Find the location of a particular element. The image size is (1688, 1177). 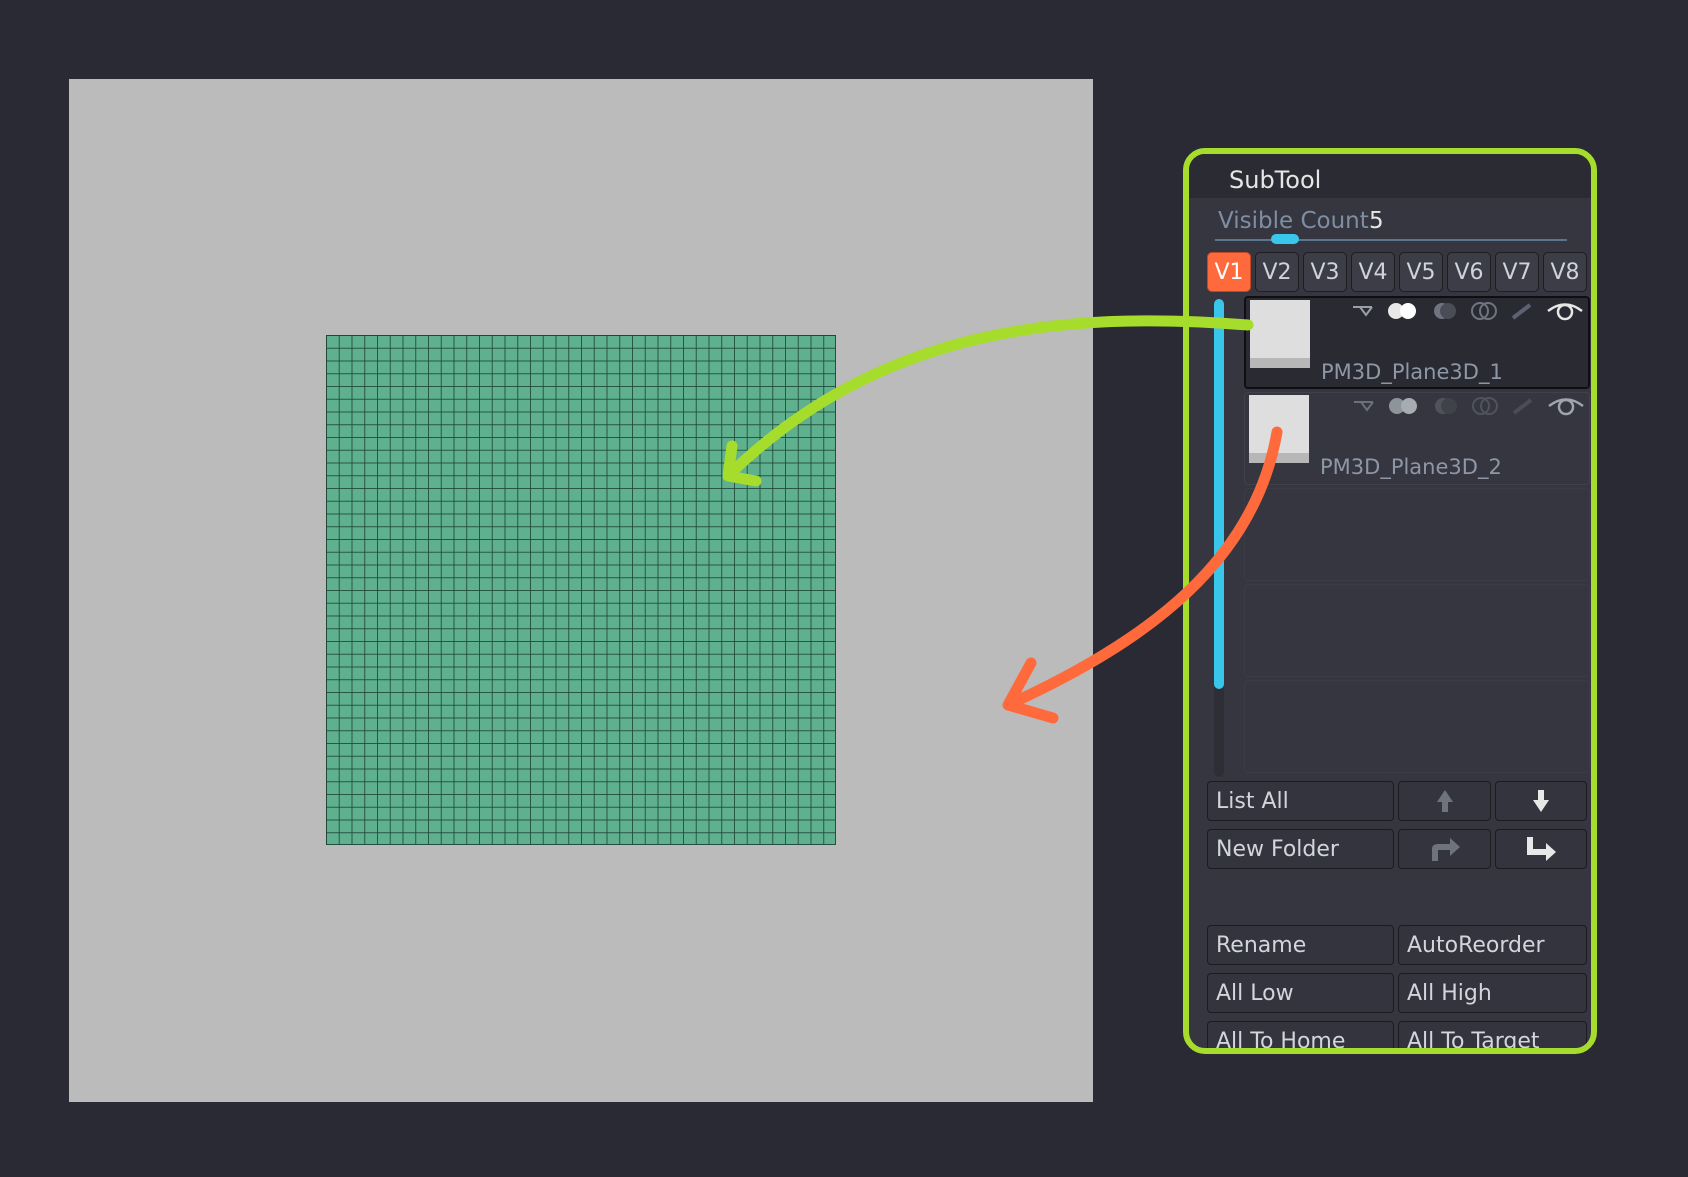

version-tab-v6: V6 is located at coordinates (1469, 272).